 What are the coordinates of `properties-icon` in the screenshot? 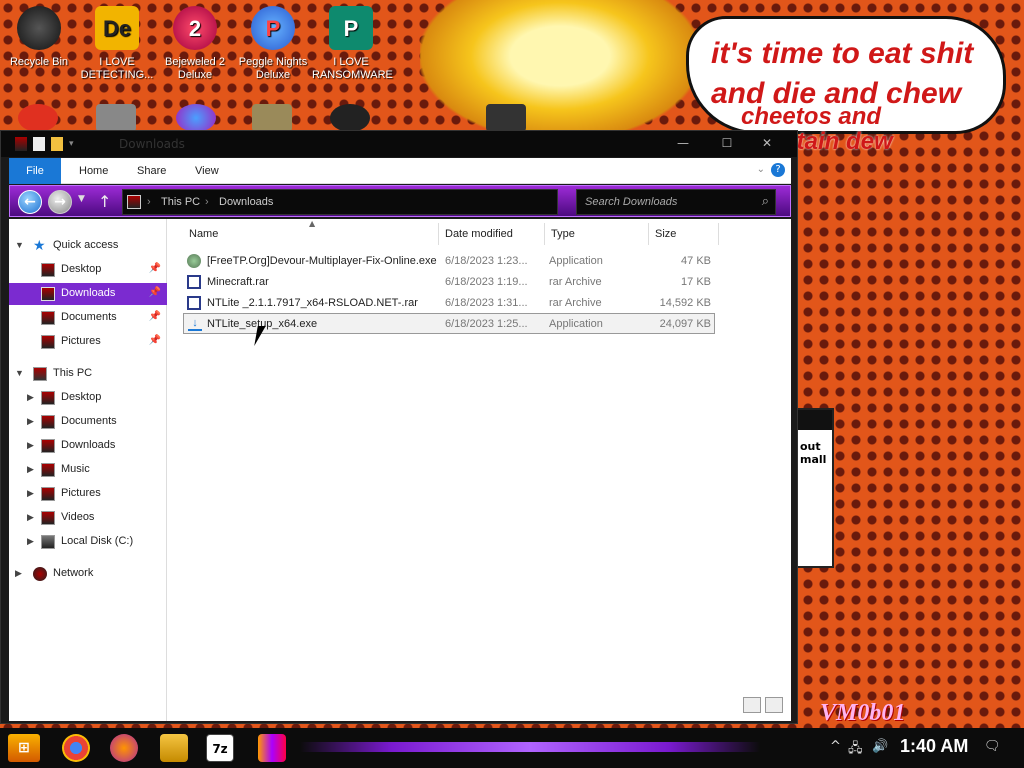 It's located at (39, 144).